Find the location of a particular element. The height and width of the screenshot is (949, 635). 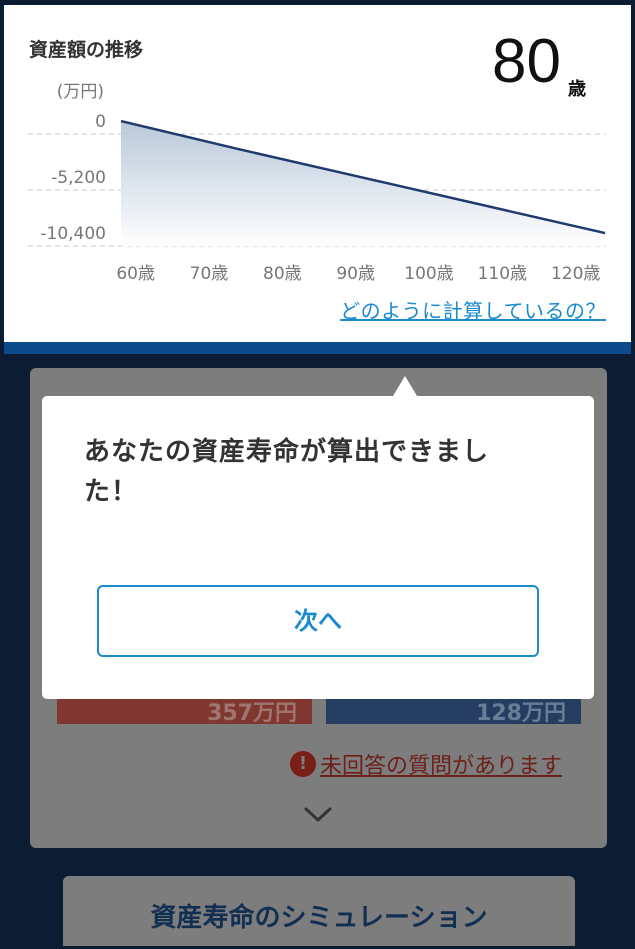

header-divider is located at coordinates (317, 348).